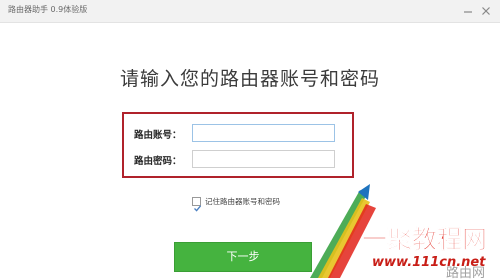 The width and height of the screenshot is (500, 280). Describe the element at coordinates (263, 133) in the screenshot. I see `account-input` at that location.